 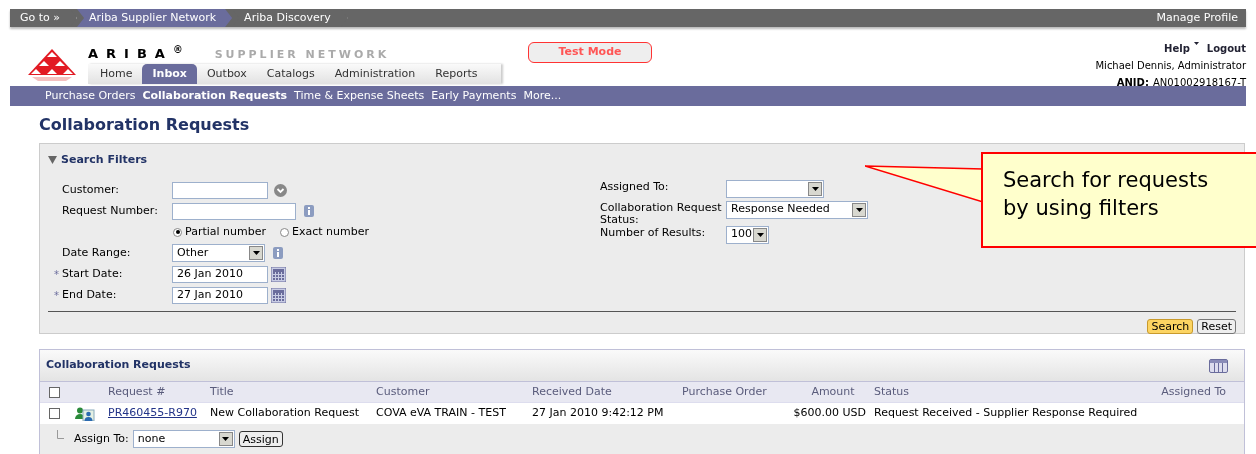 I want to click on column-header: Amount, so click(x=833, y=392).